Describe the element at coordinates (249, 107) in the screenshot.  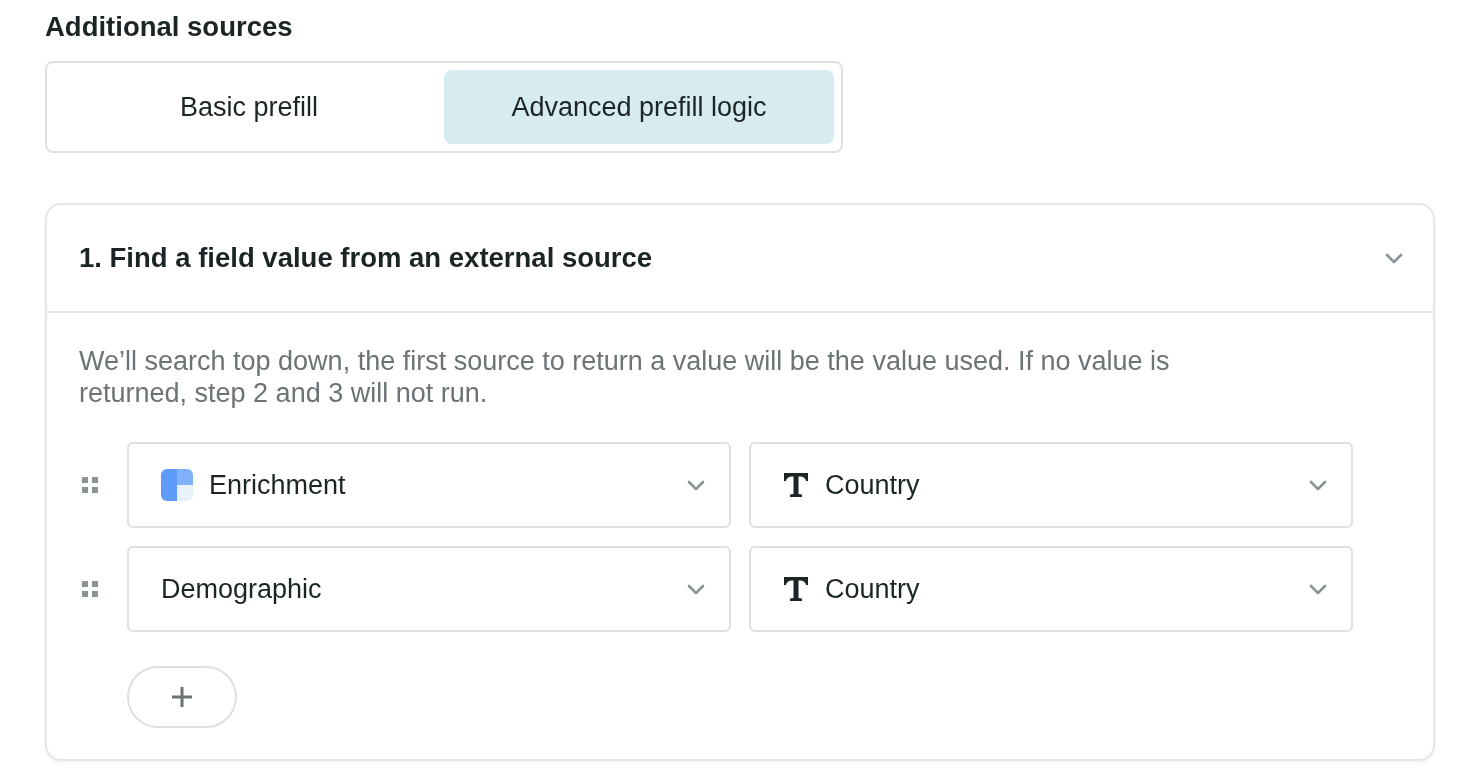
I see `segment-tab: Basic prefill` at that location.